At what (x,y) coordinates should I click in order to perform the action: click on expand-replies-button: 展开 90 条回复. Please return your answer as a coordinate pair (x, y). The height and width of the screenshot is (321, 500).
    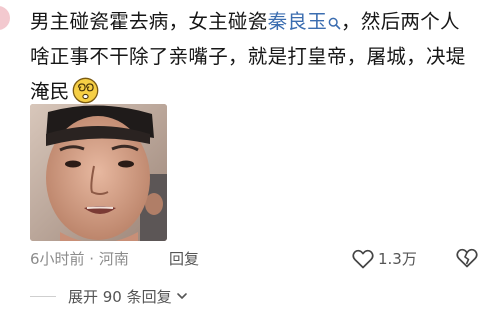
    Looking at the image, I should click on (109, 296).